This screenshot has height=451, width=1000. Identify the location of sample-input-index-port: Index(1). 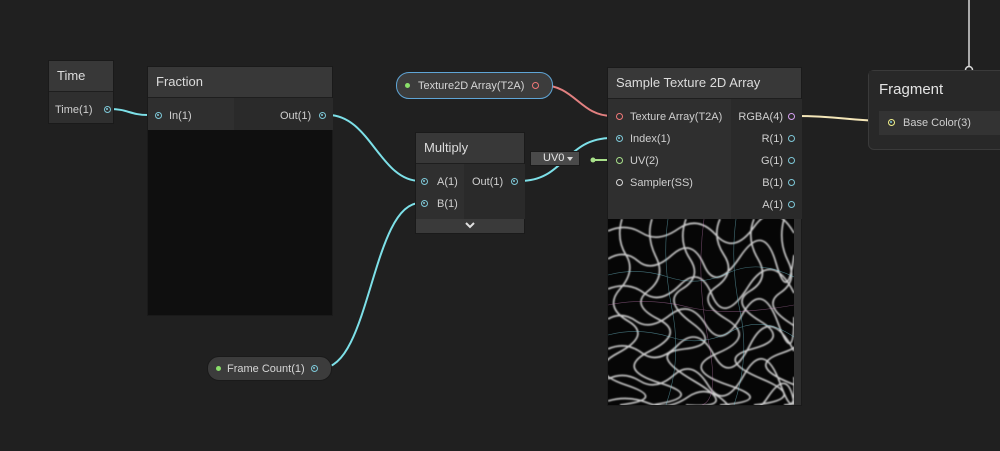
(642, 139).